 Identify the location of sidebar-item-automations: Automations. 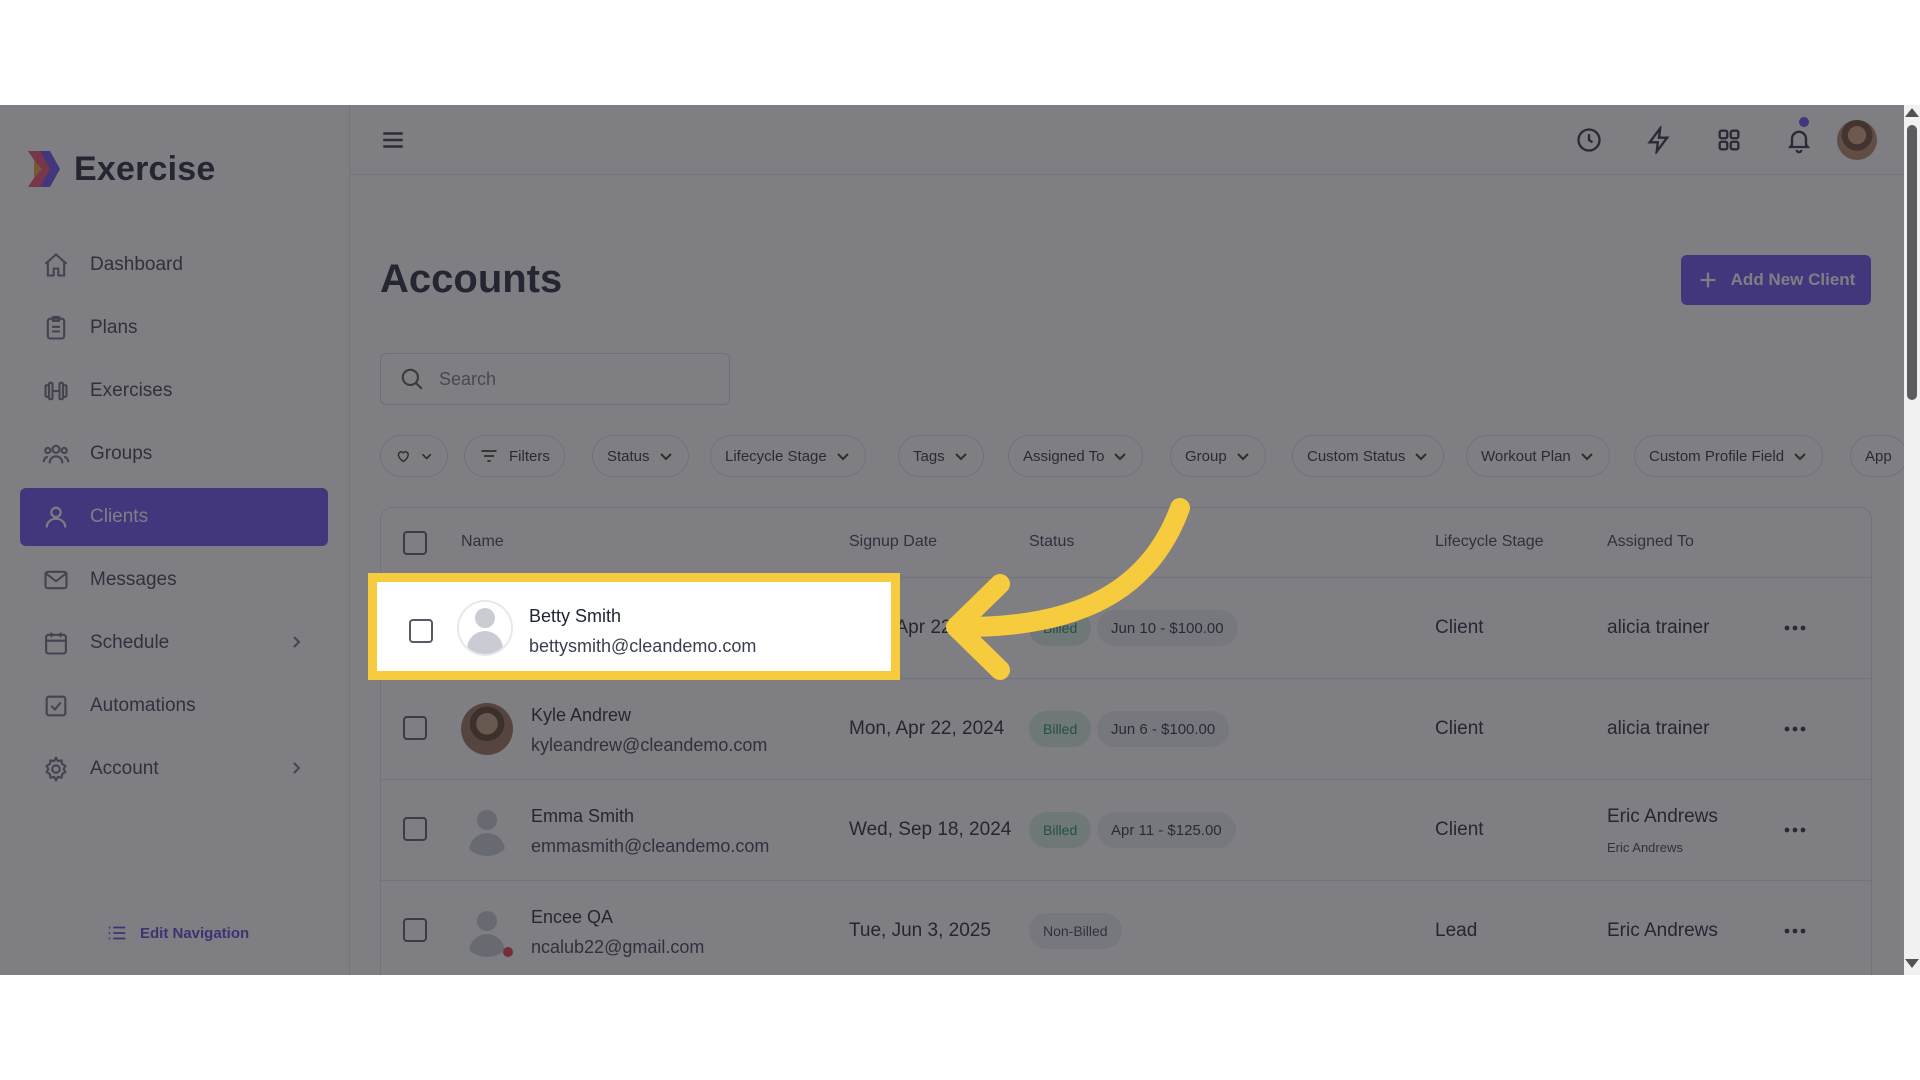
(174, 706).